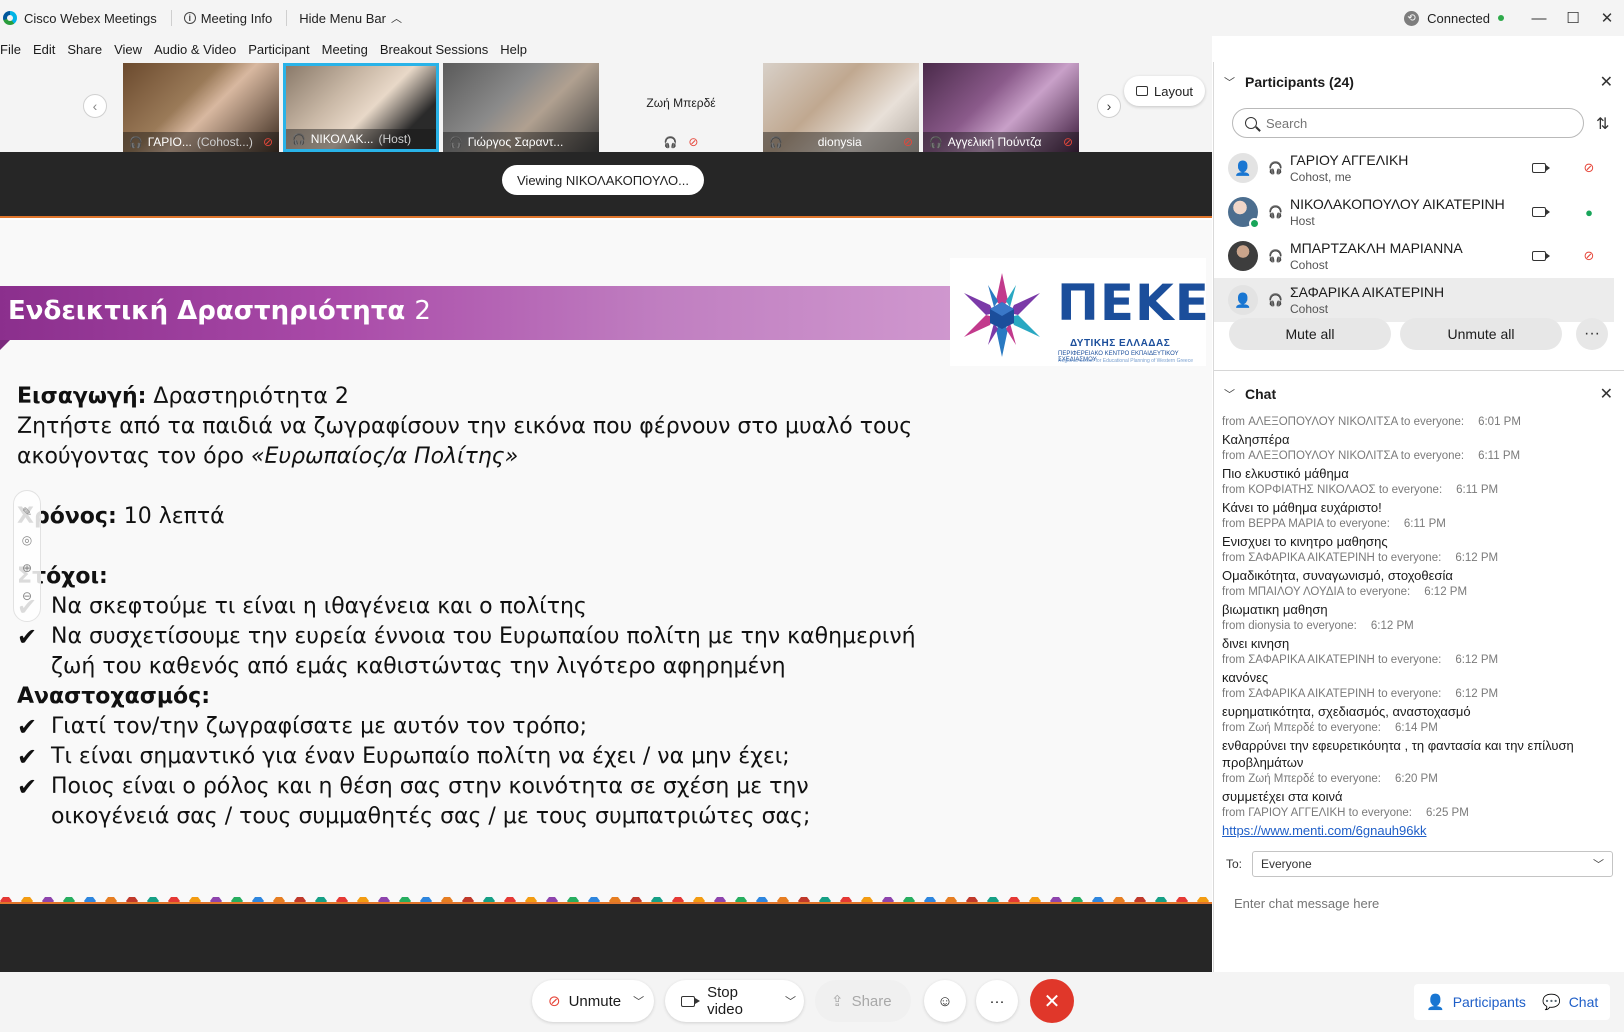  I want to click on chat-message-text: συμμετέχει στα κοινά, so click(1282, 796).